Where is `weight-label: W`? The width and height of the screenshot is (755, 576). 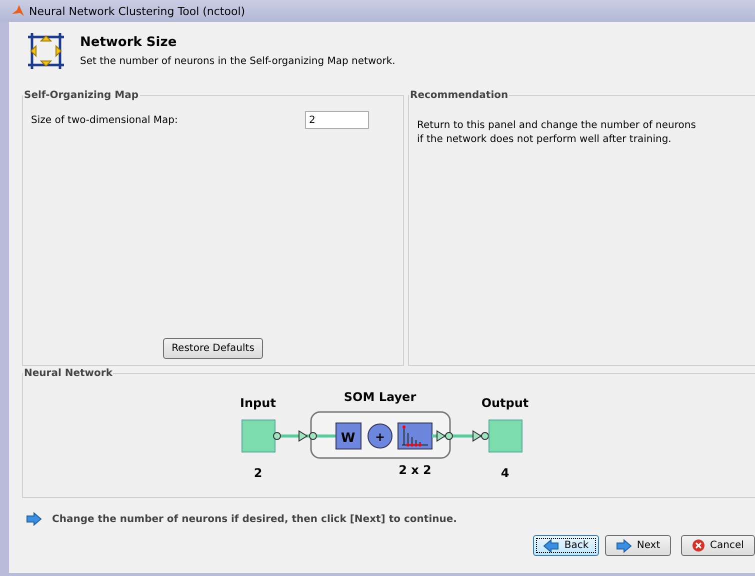 weight-label: W is located at coordinates (348, 438).